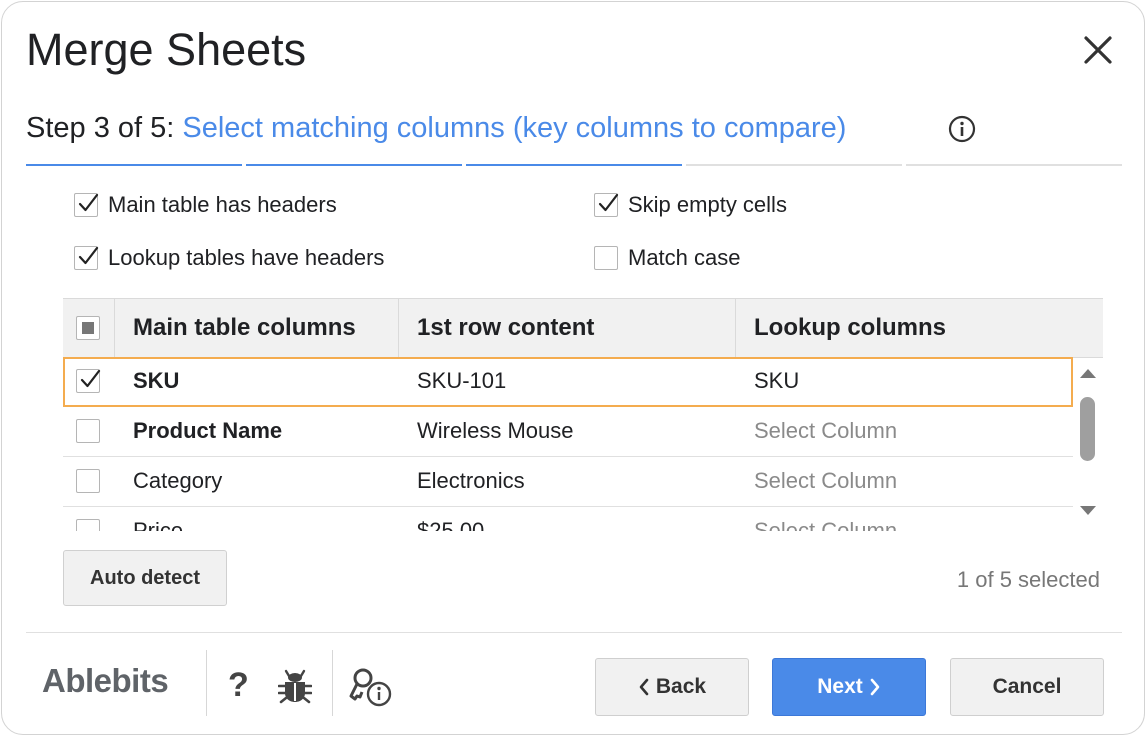  I want to click on option-lookup-headers: Lookup tables have headers, so click(229, 258).